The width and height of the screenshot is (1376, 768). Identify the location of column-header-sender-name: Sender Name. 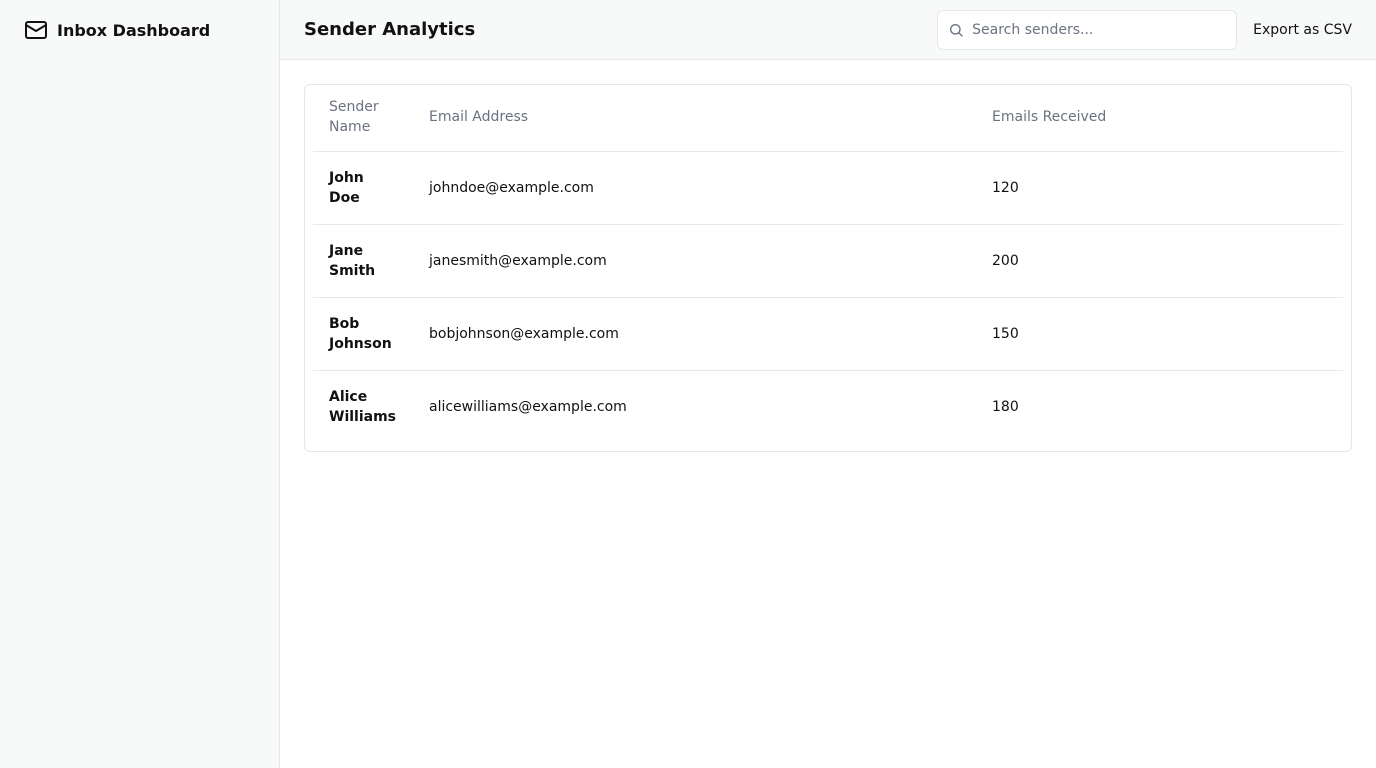
(363, 118).